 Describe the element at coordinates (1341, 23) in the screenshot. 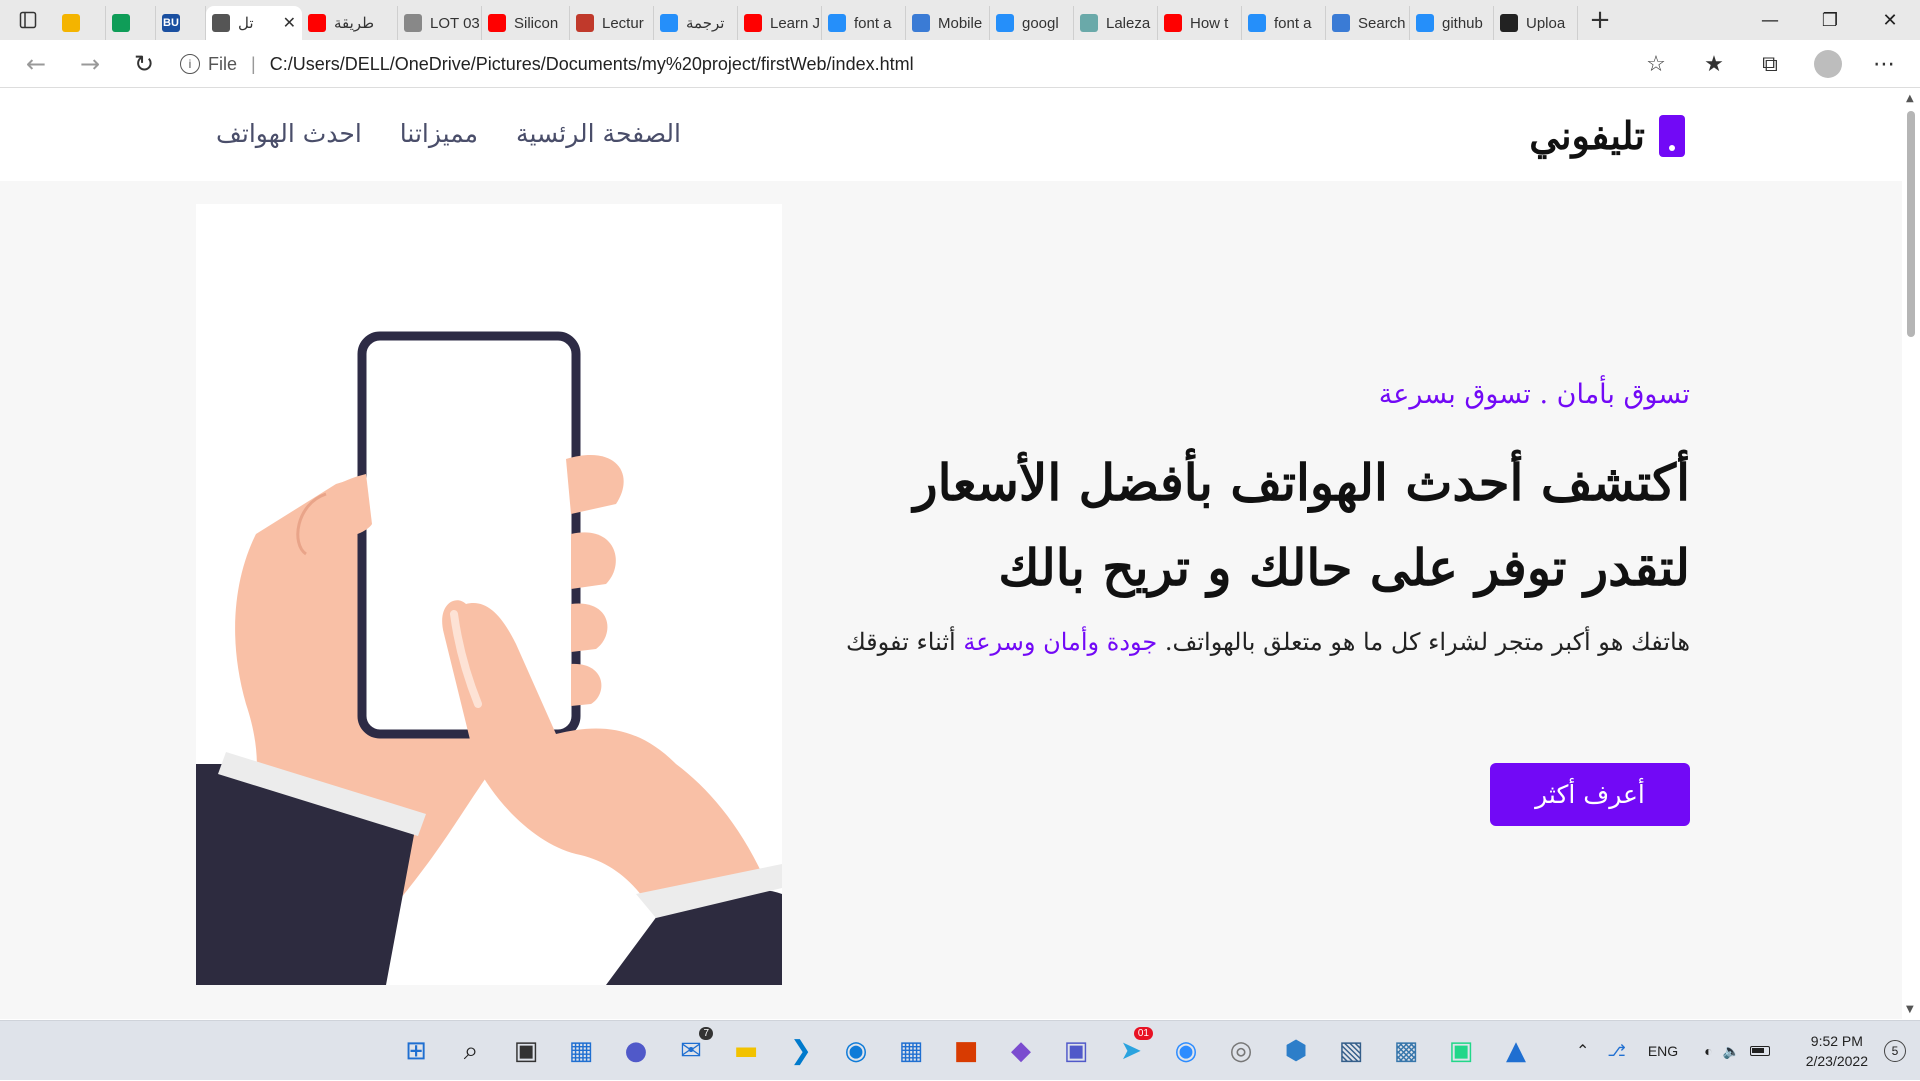

I see `flag-icon` at that location.